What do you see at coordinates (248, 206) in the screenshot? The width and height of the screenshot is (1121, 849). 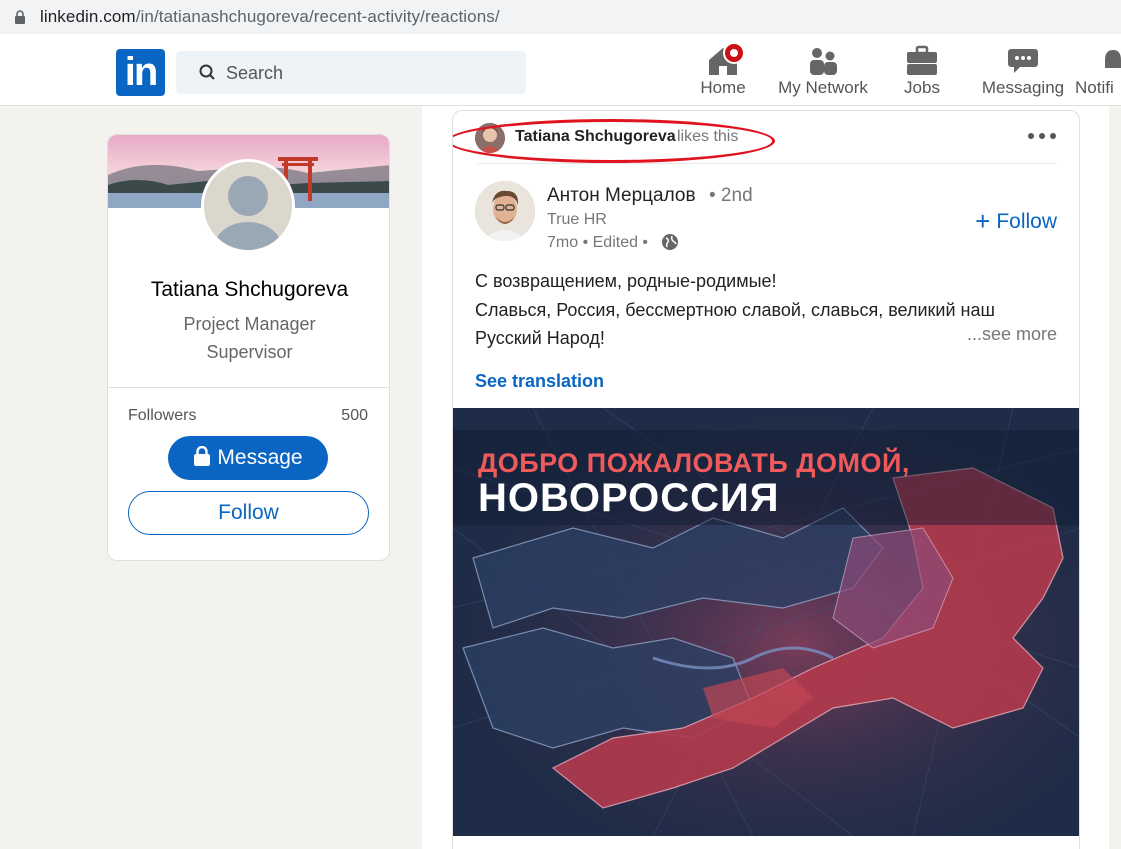 I see `profile-avatar` at bounding box center [248, 206].